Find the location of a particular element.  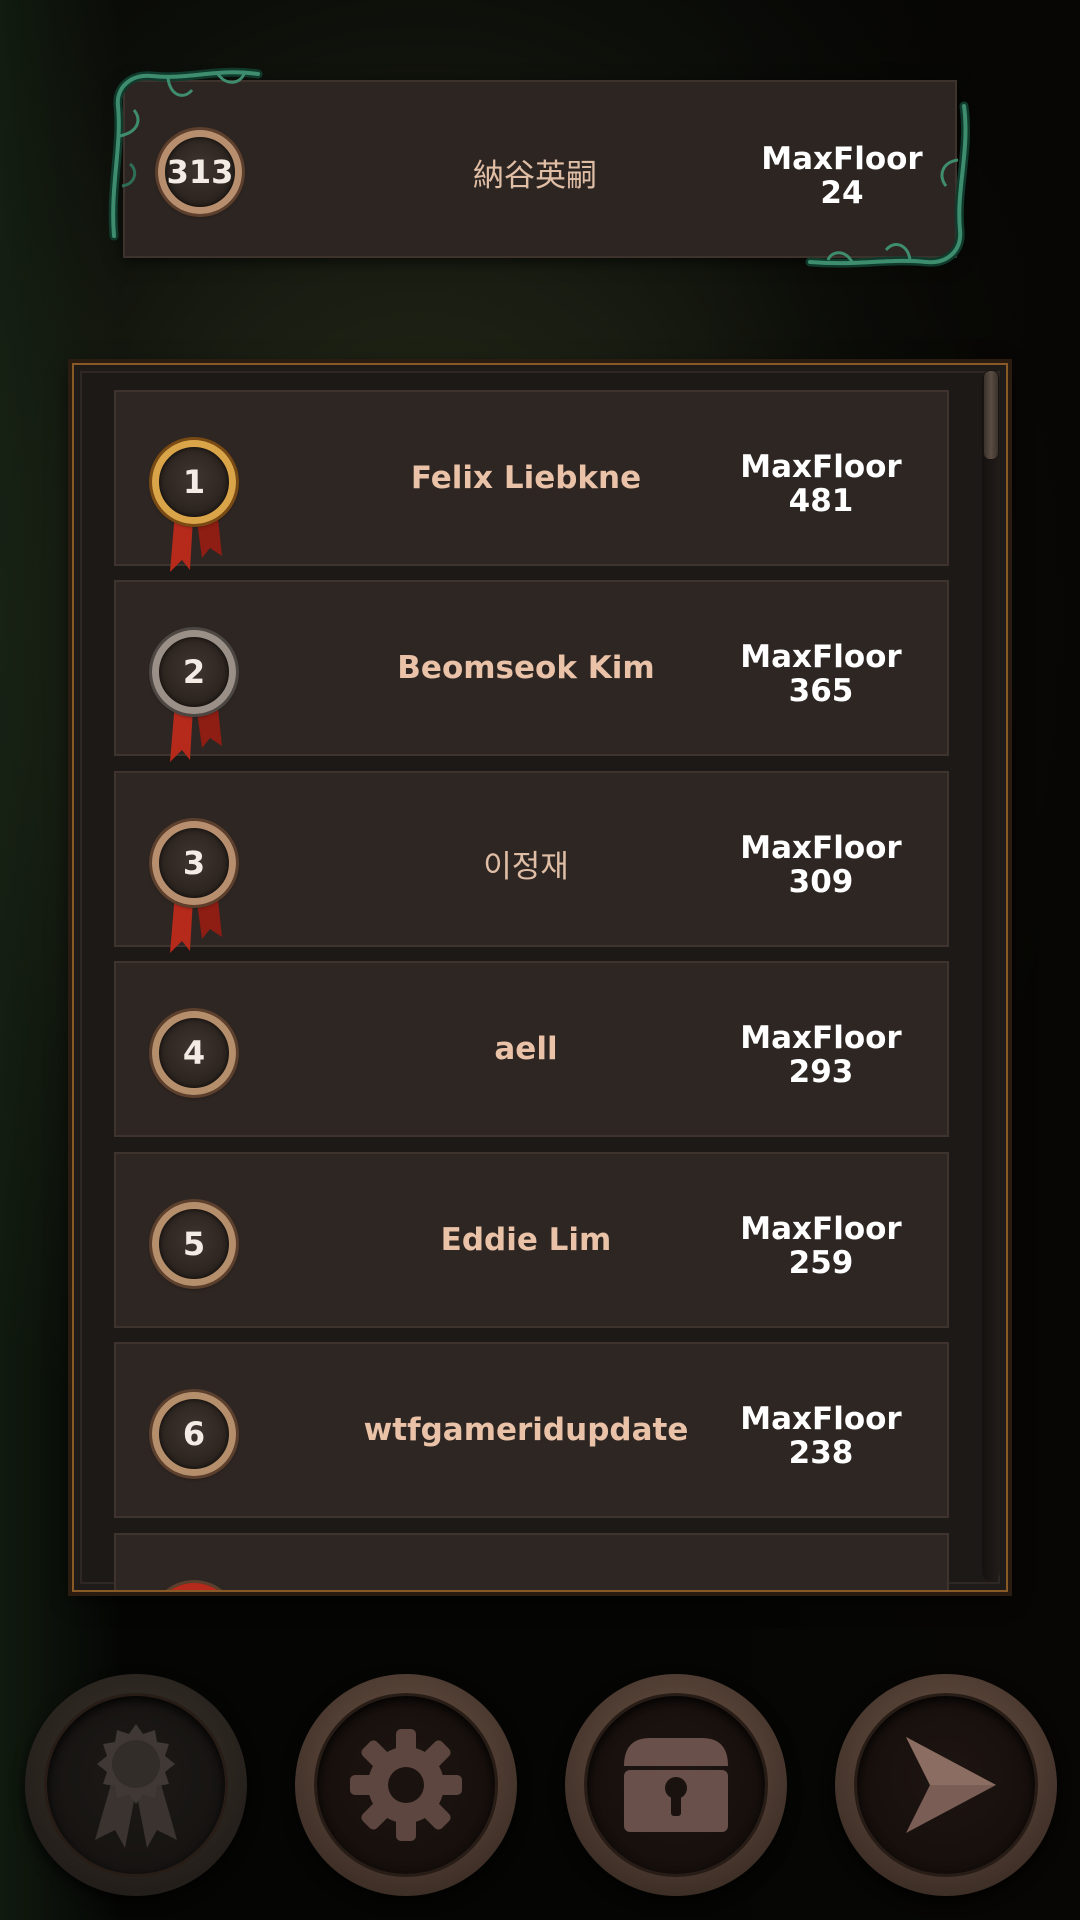

score-value: 238 is located at coordinates (821, 1453).